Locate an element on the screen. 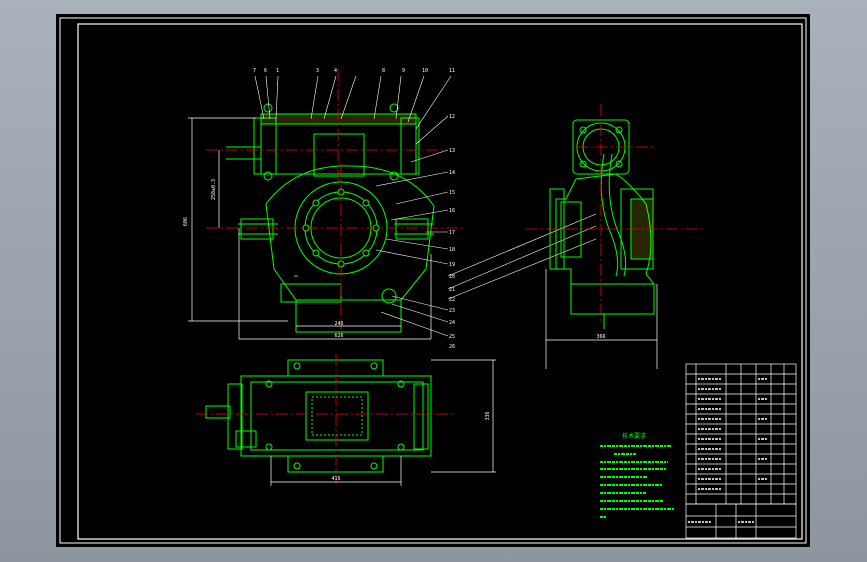 The height and width of the screenshot is (562, 867). leader-label: 21 is located at coordinates (452, 290).